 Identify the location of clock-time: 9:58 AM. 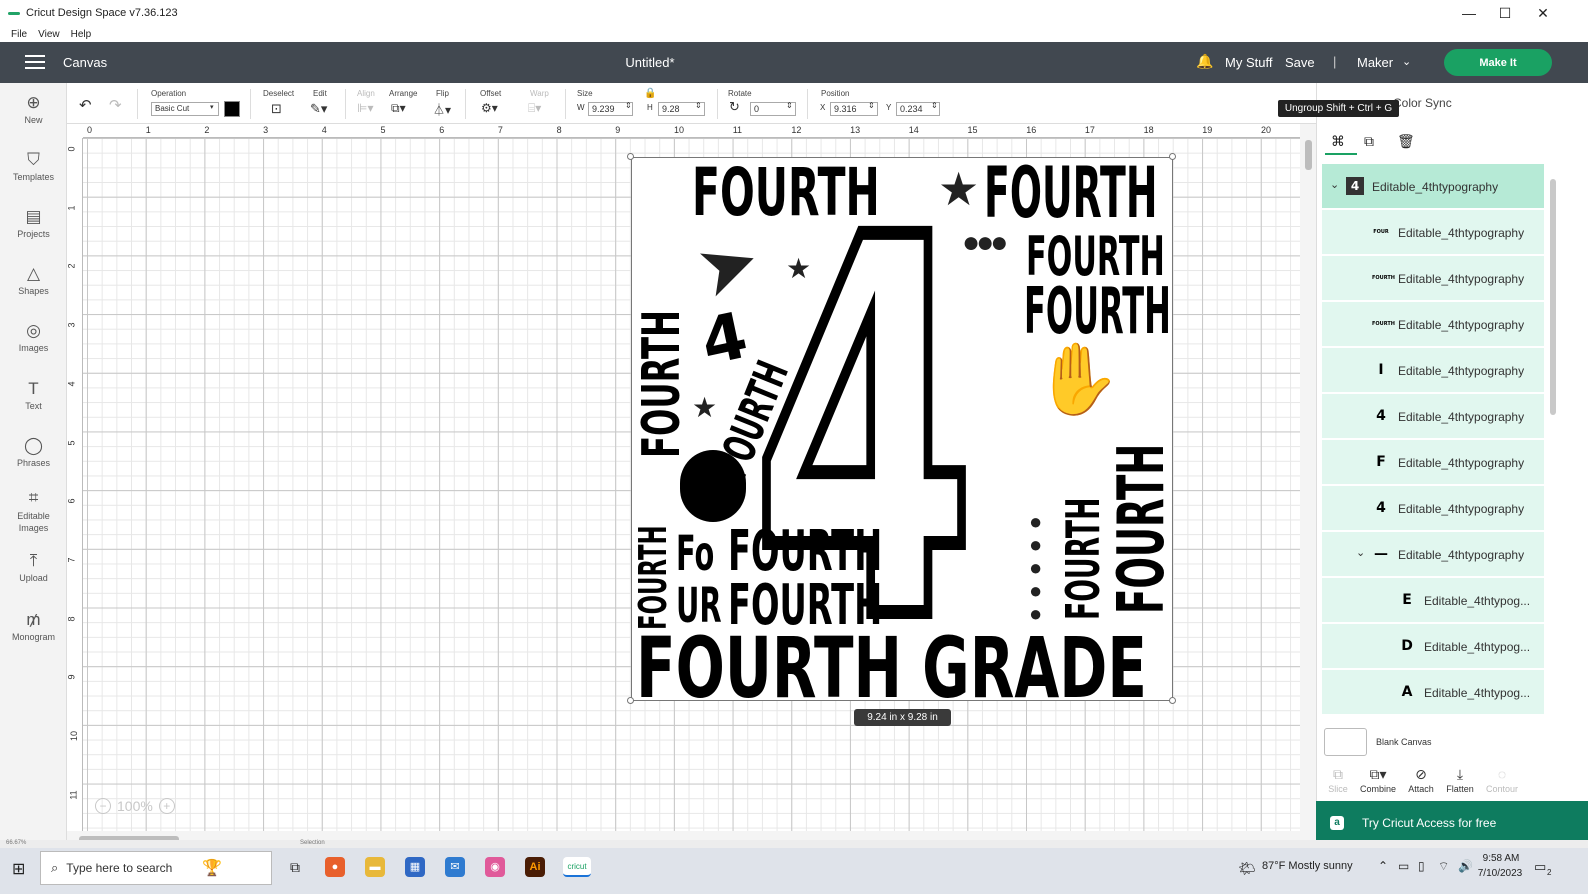
(1501, 858).